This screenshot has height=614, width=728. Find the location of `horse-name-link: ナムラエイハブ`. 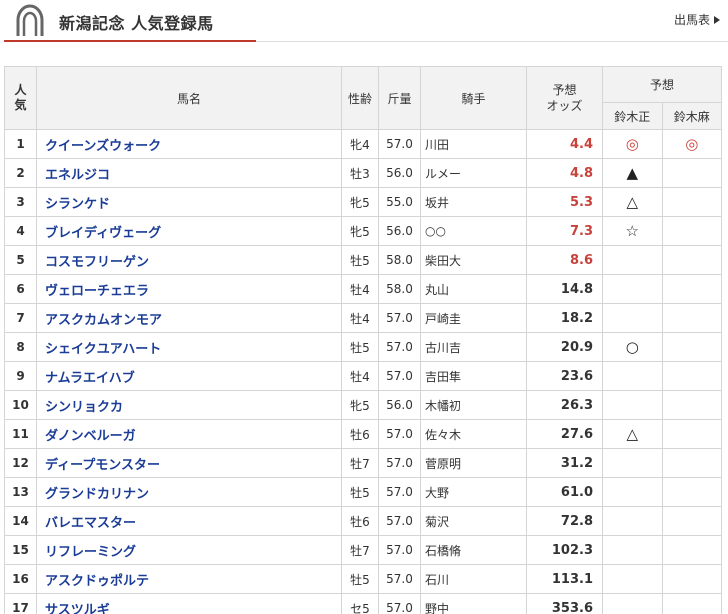

horse-name-link: ナムラエイハブ is located at coordinates (90, 378).